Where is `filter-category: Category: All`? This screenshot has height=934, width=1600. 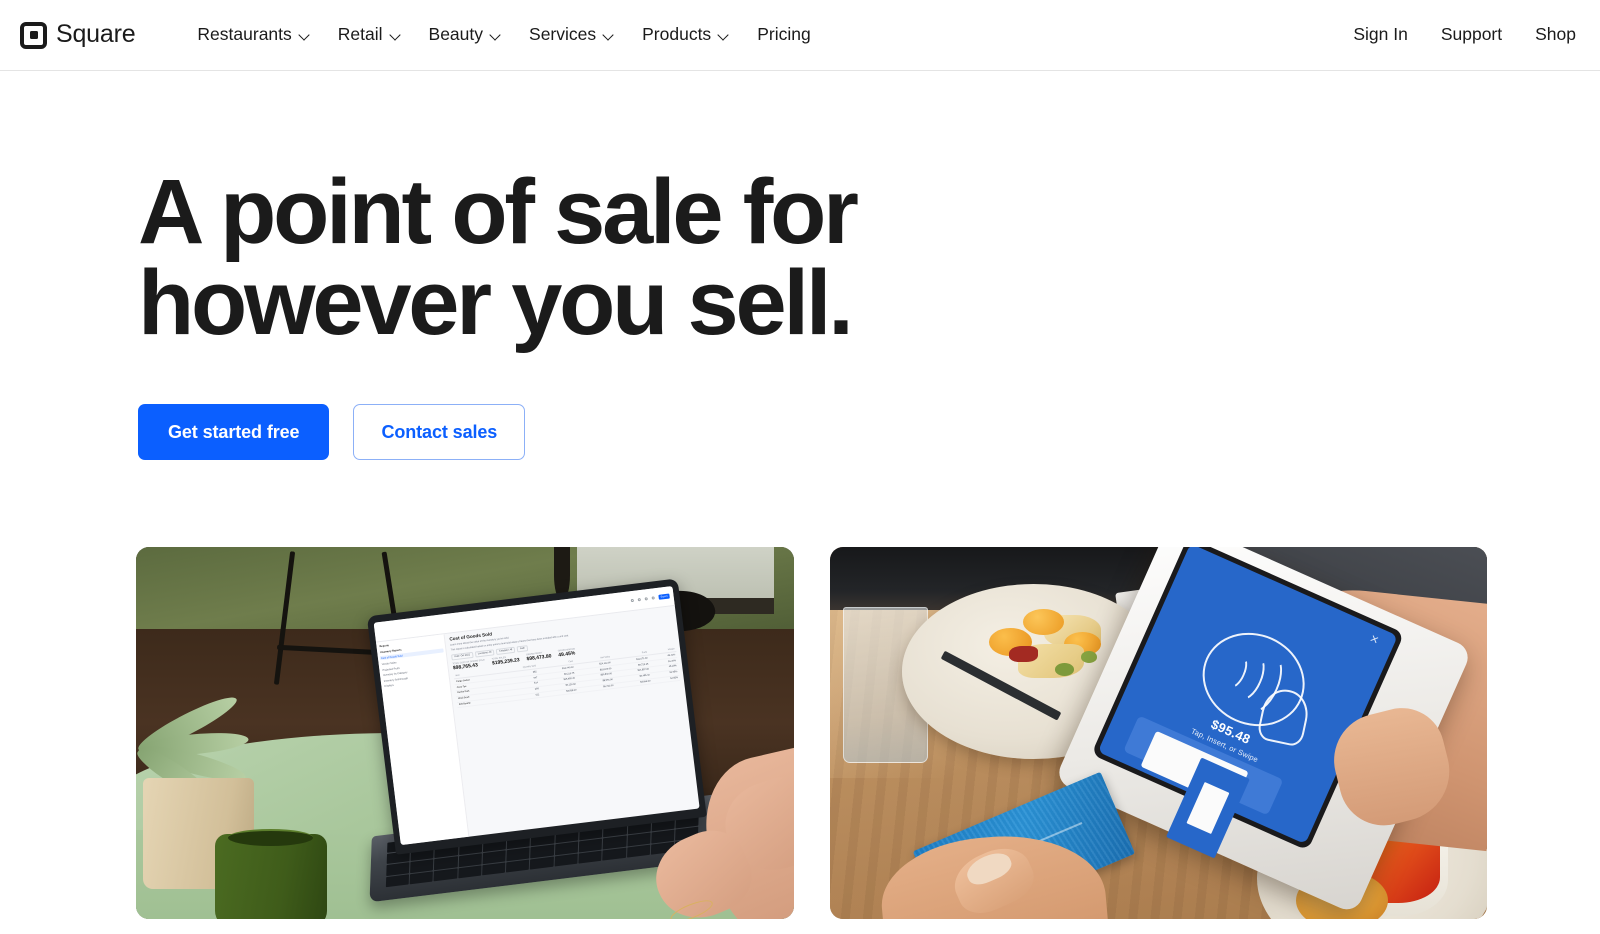 filter-category: Category: All is located at coordinates (505, 650).